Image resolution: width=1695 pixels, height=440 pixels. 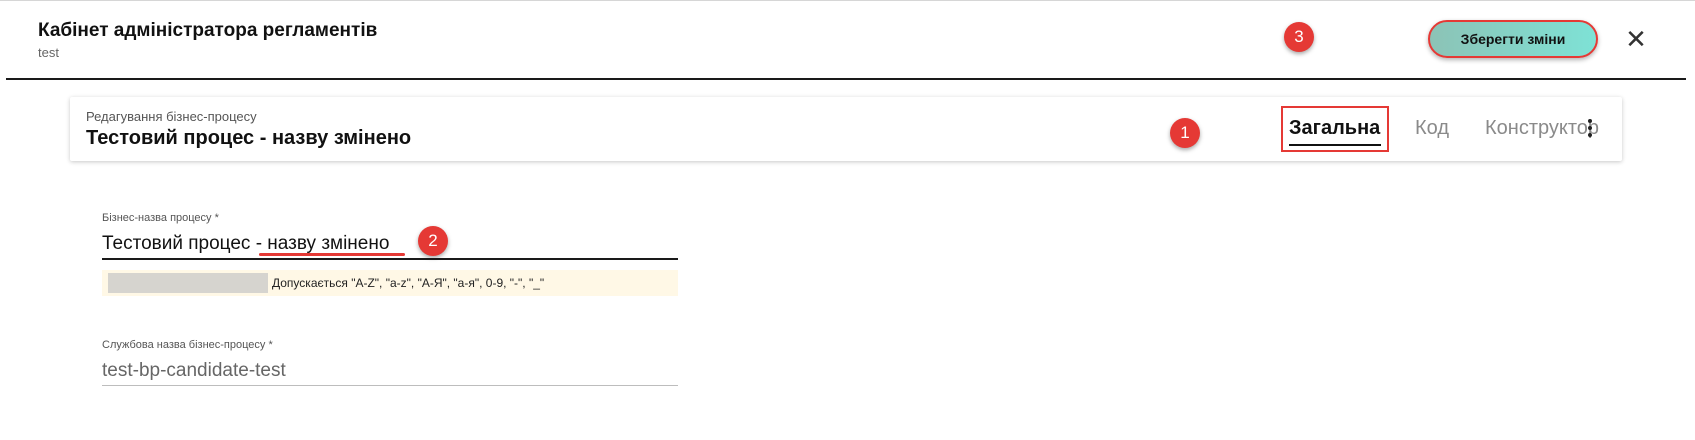 What do you see at coordinates (1590, 129) in the screenshot?
I see `more-vertical-icon` at bounding box center [1590, 129].